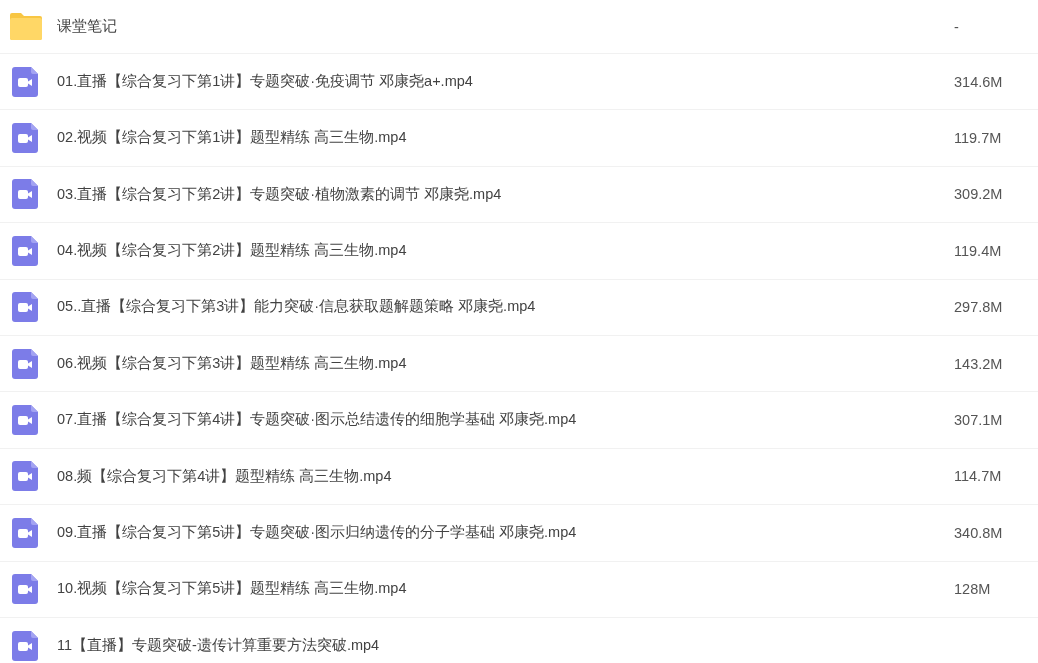 Image resolution: width=1038 pixels, height=663 pixels. Describe the element at coordinates (317, 420) in the screenshot. I see `file-name: 07.直播【综合复习下第4讲】专题突破·图示总结遗传的细胞学基础 邓康尧.mp4` at that location.